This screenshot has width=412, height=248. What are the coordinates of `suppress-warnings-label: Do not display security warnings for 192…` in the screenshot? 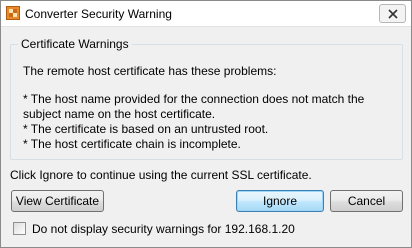 It's located at (163, 229).